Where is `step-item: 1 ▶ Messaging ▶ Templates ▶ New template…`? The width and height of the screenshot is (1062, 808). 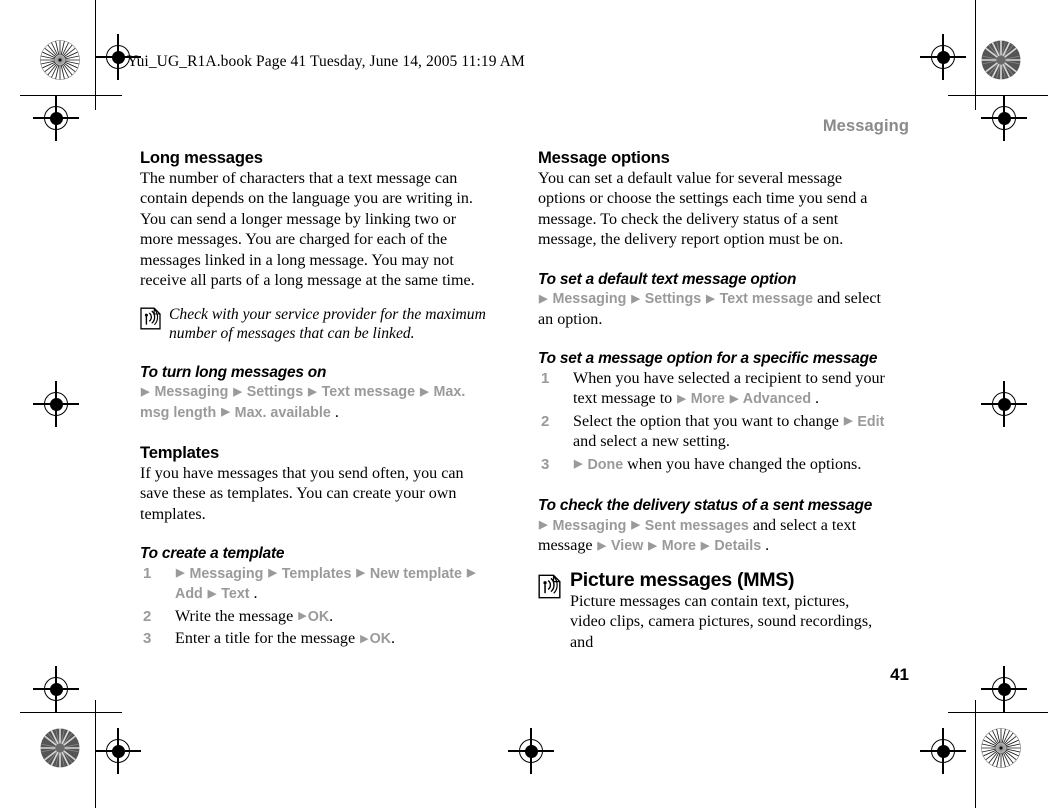
step-item: 1 ▶ Messaging ▶ Templates ▶ New template… is located at coordinates (314, 584).